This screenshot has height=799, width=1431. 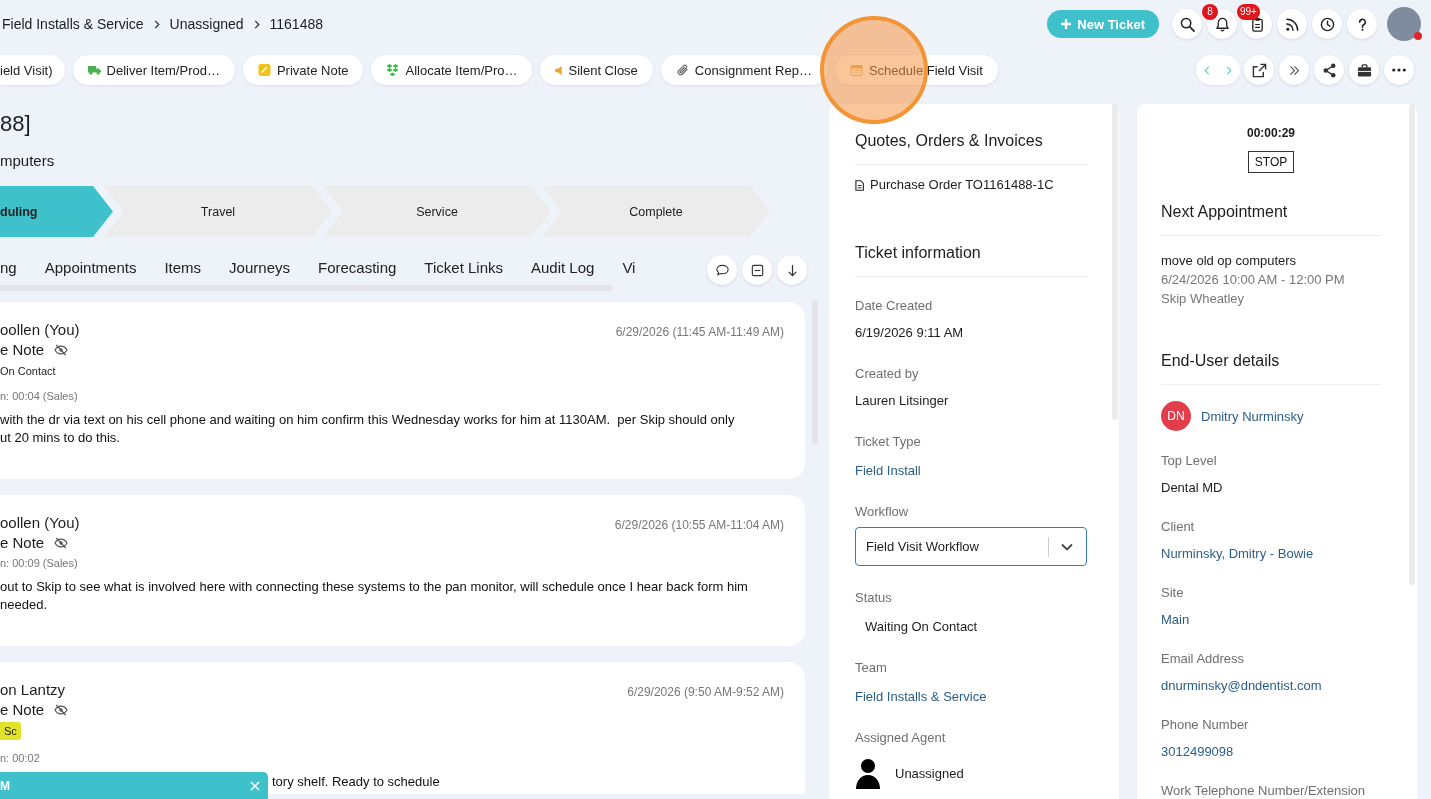 What do you see at coordinates (629, 267) in the screenshot?
I see `tab: Vi` at bounding box center [629, 267].